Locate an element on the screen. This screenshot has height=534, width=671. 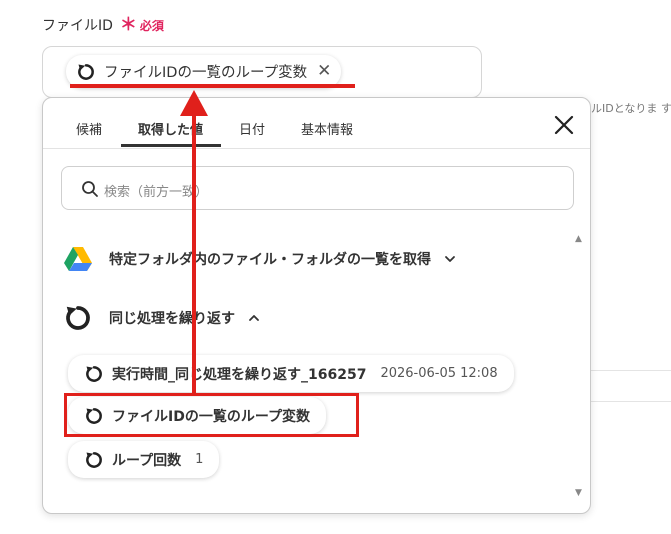
group-drive-file-list: 特定フォルダ内のファイル・フォルダの一覧を取得 is located at coordinates (260, 259).